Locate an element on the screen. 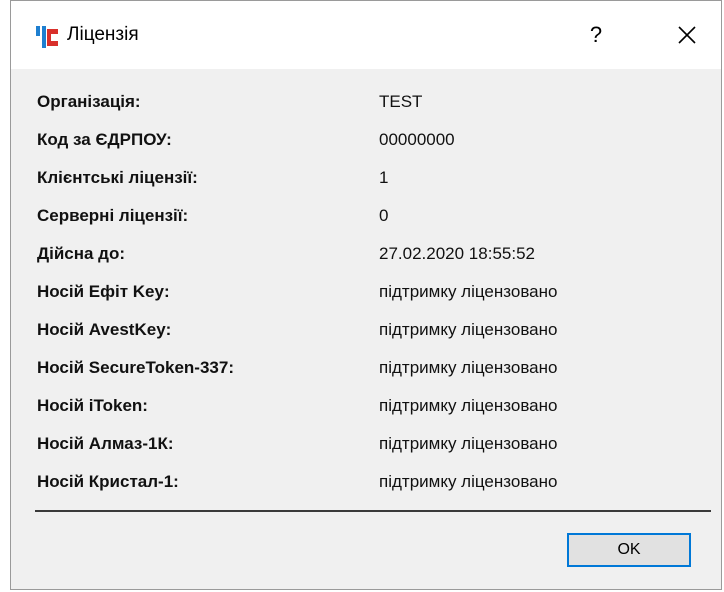 The image size is (724, 592). field-label: Носій iToken: is located at coordinates (92, 405).